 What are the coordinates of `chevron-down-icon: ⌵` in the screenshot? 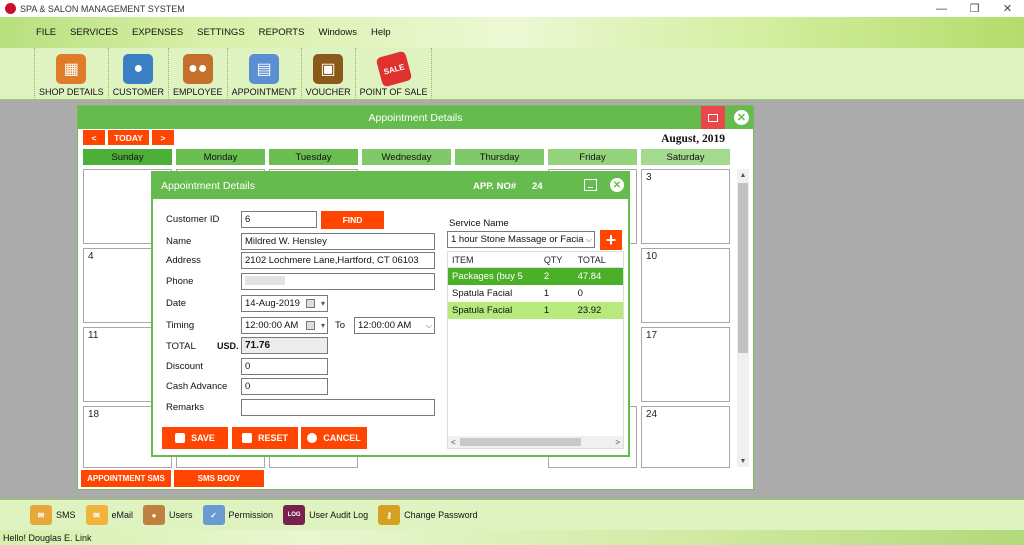 It's located at (428, 325).